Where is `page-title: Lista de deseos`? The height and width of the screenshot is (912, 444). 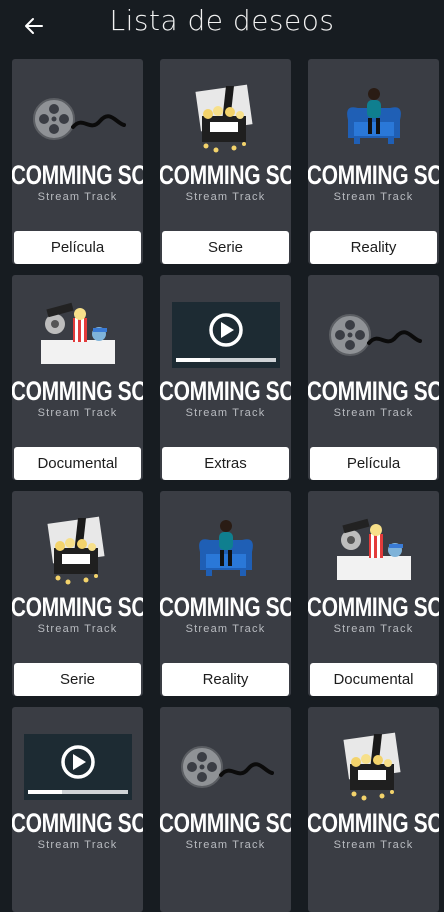
page-title: Lista de deseos is located at coordinates (222, 20).